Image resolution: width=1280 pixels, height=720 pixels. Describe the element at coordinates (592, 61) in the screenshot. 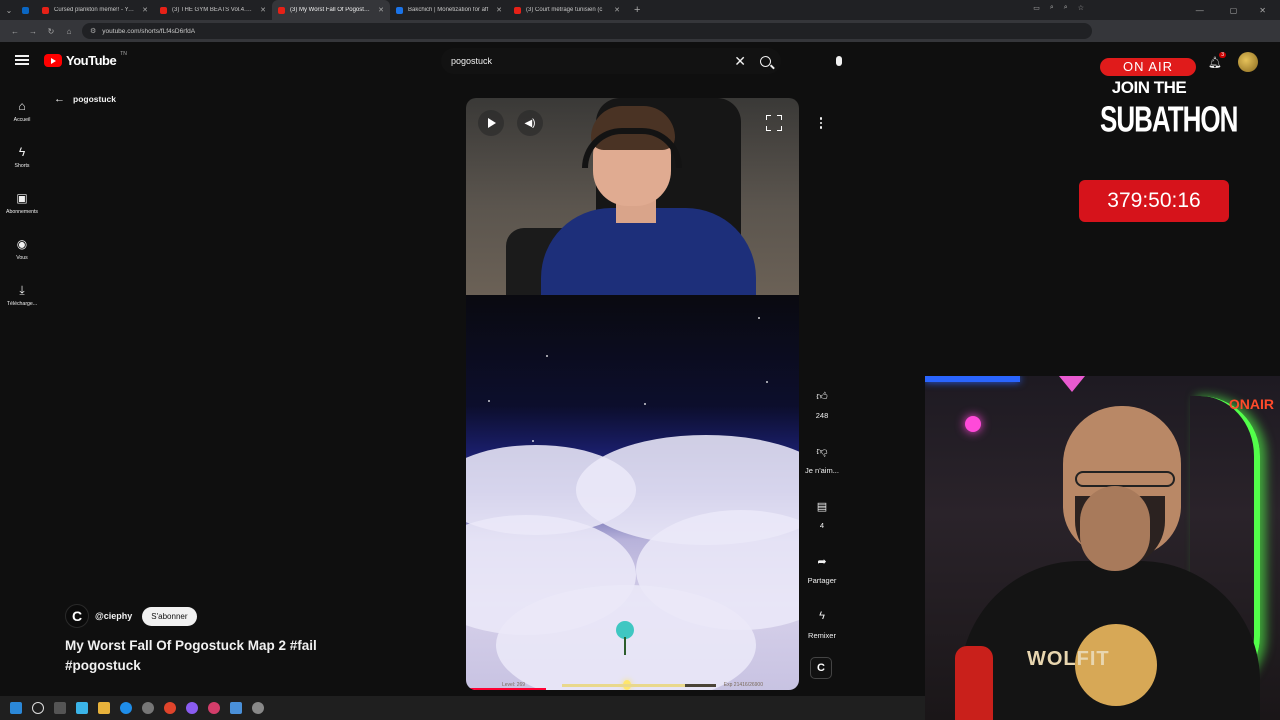

I see `search-input: pogostuck` at that location.